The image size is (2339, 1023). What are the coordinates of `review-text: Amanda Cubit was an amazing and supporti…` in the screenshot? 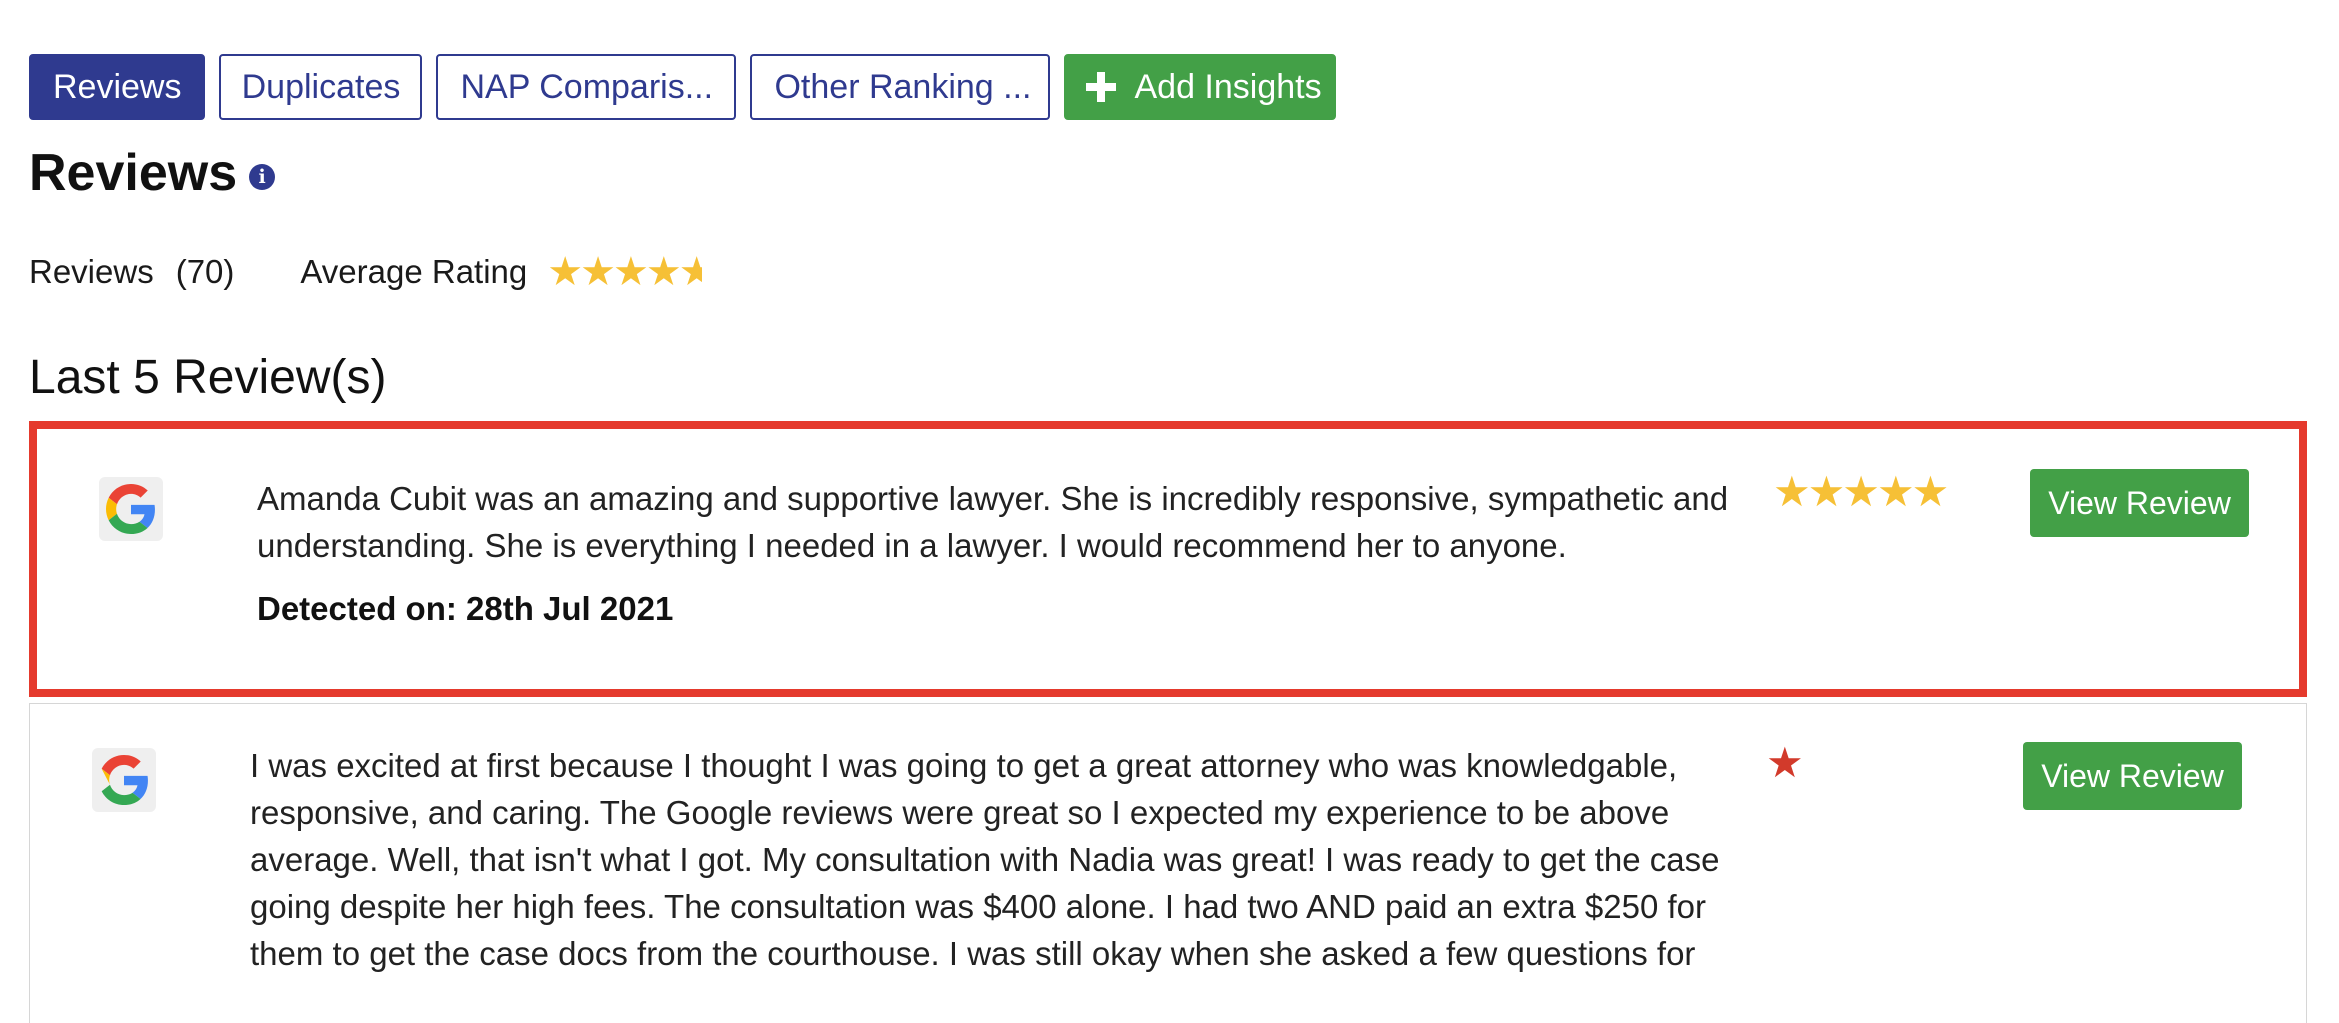 It's located at (993, 522).